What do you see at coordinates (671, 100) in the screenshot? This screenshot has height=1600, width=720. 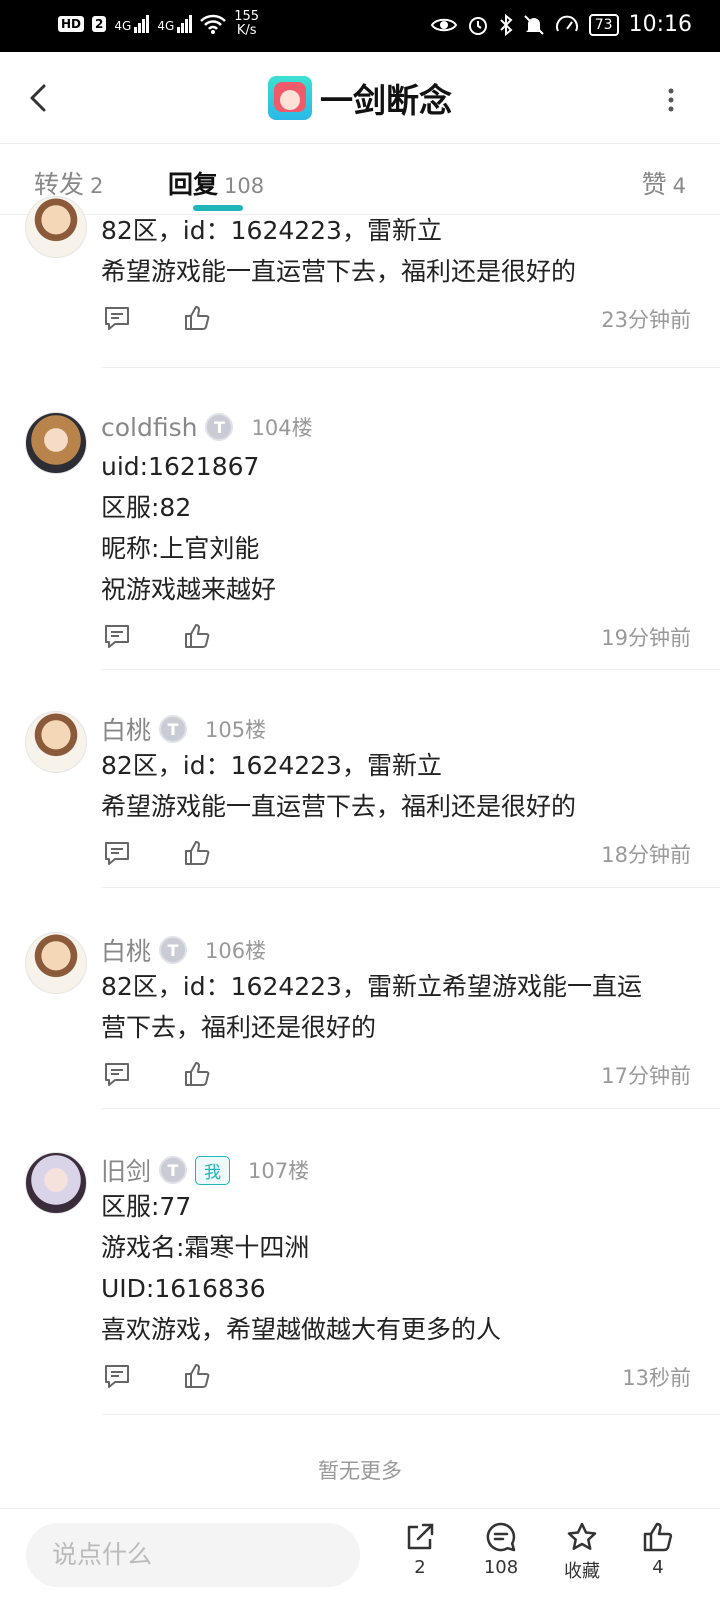 I see `more-vertical-icon` at bounding box center [671, 100].